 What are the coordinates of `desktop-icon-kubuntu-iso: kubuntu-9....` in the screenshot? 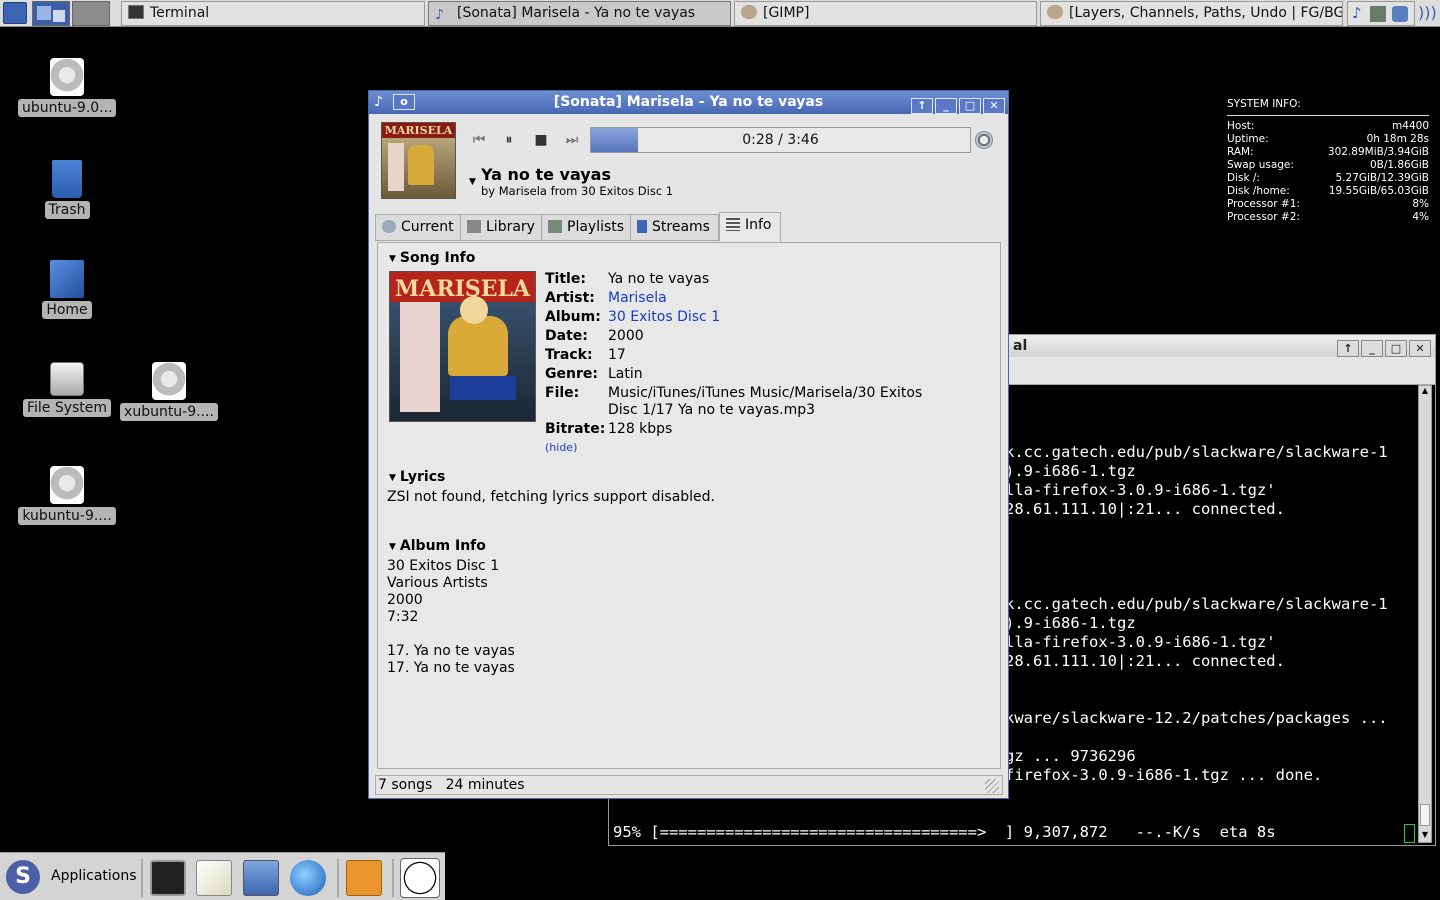 It's located at (67, 497).